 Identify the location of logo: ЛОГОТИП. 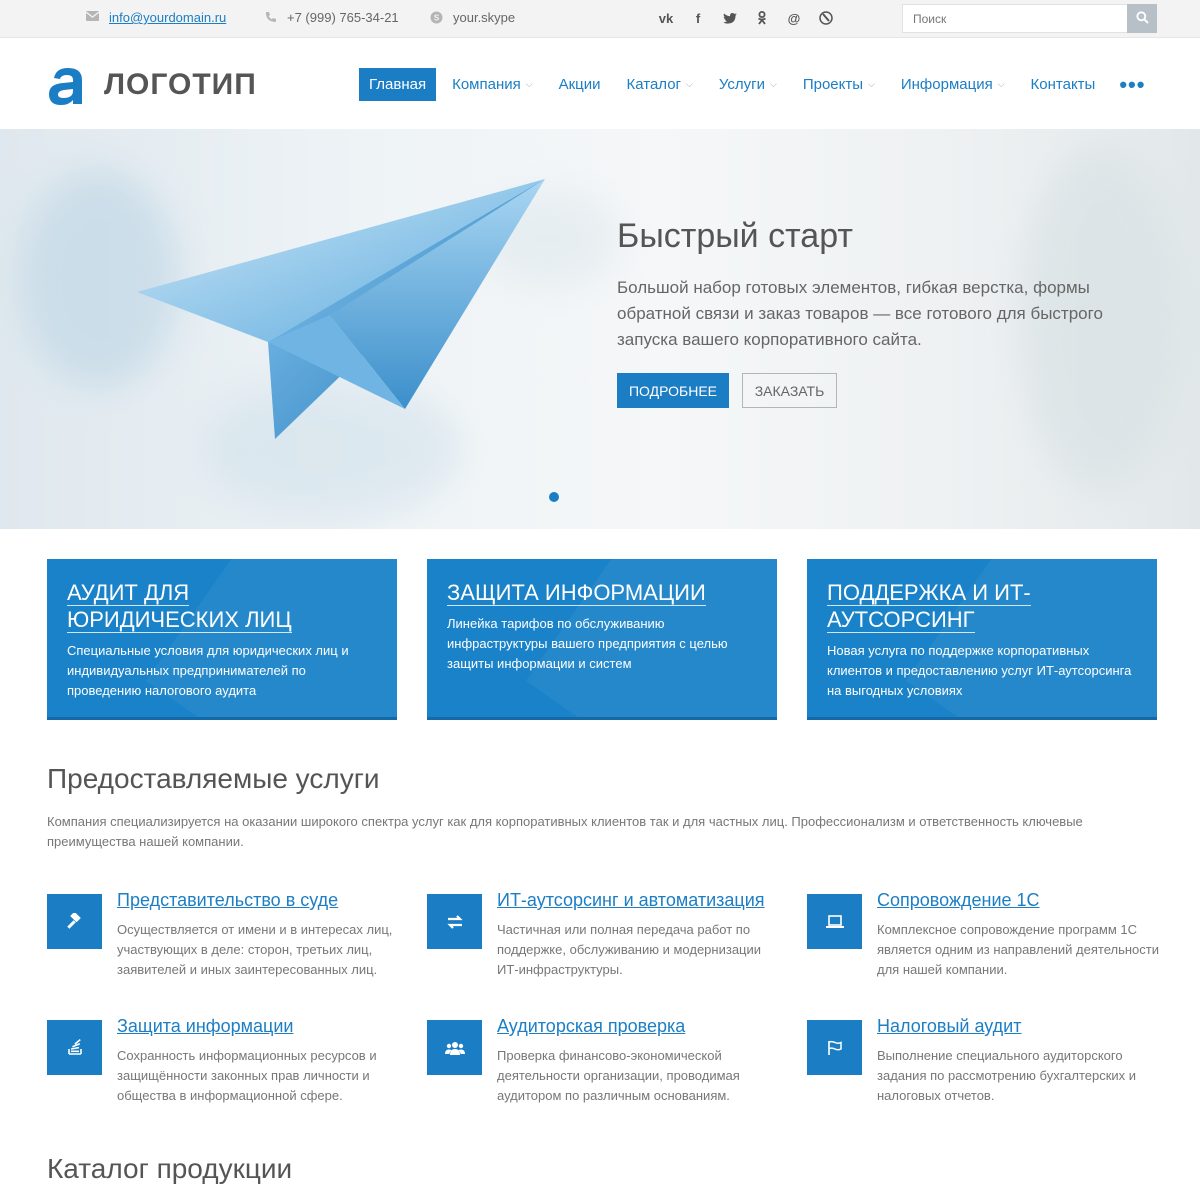
(151, 85).